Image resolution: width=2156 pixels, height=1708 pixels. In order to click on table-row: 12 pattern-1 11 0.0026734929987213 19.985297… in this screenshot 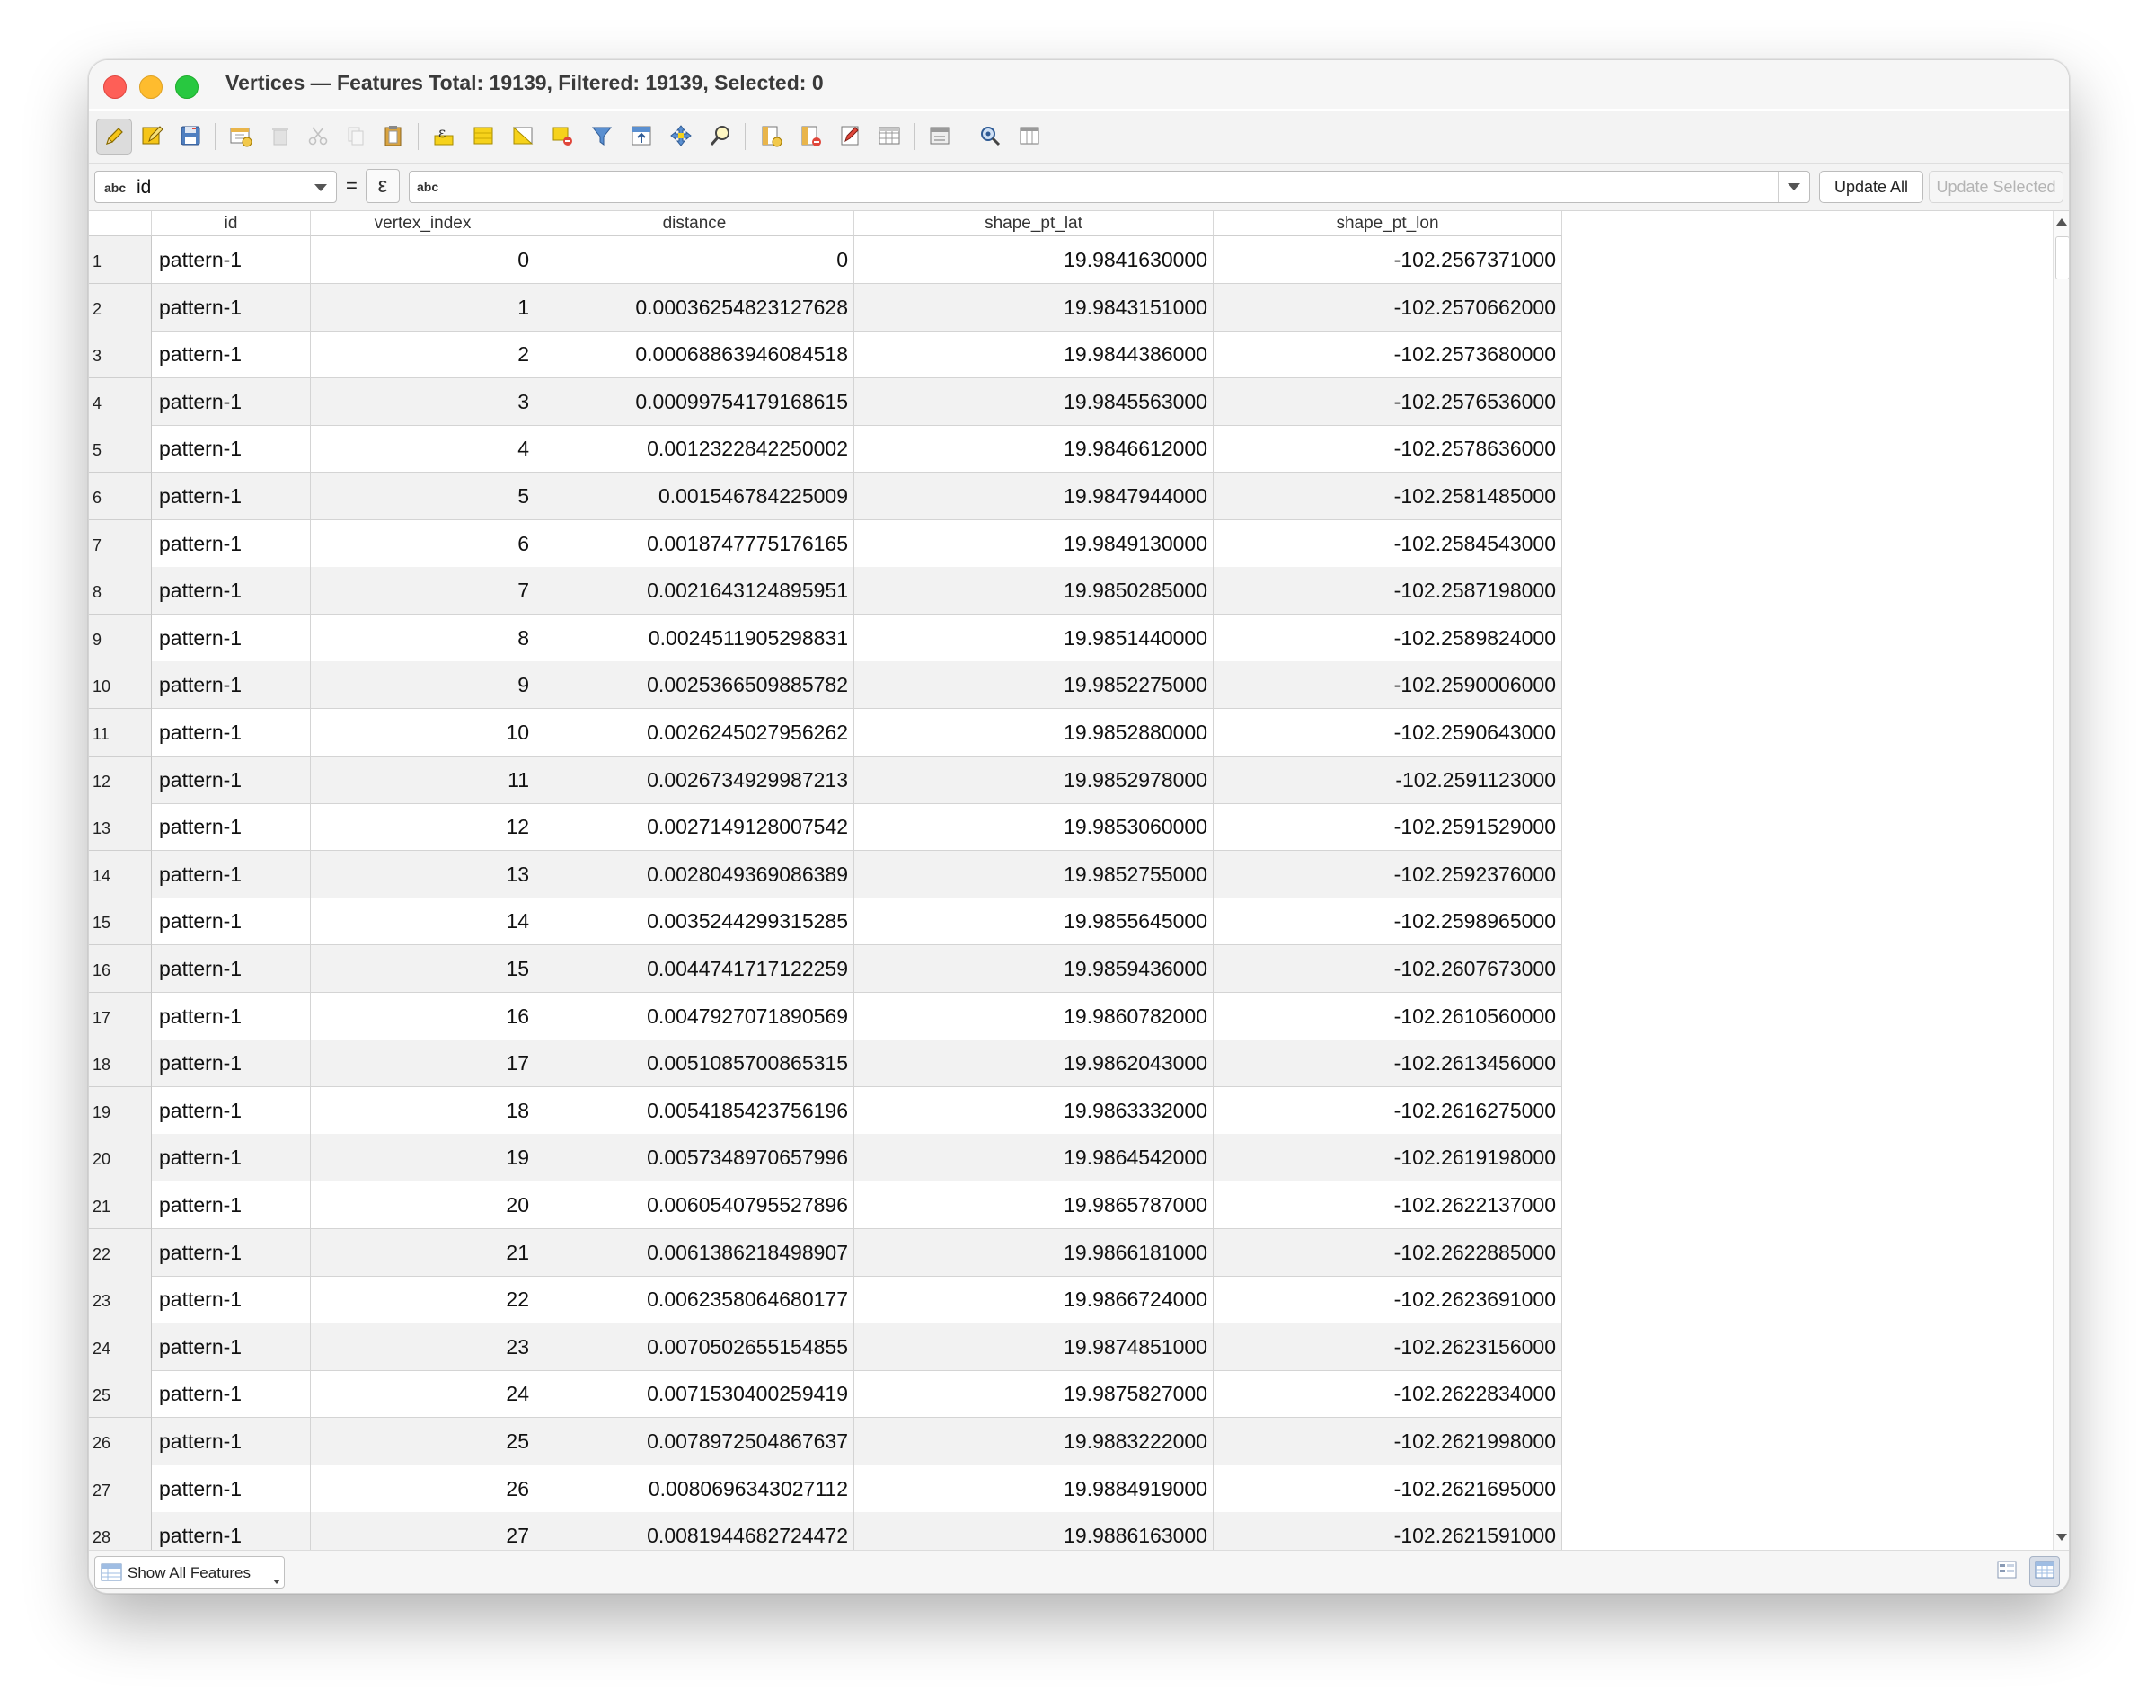, I will do `click(825, 780)`.